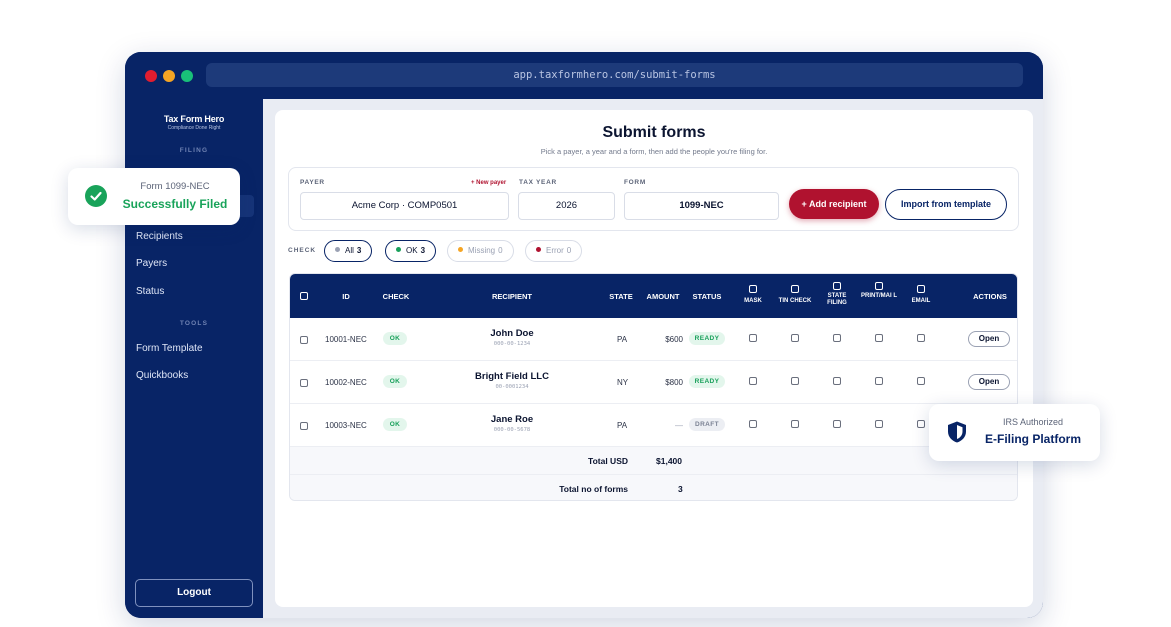  Describe the element at coordinates (187, 76) in the screenshot. I see `maximize-window-dot` at that location.